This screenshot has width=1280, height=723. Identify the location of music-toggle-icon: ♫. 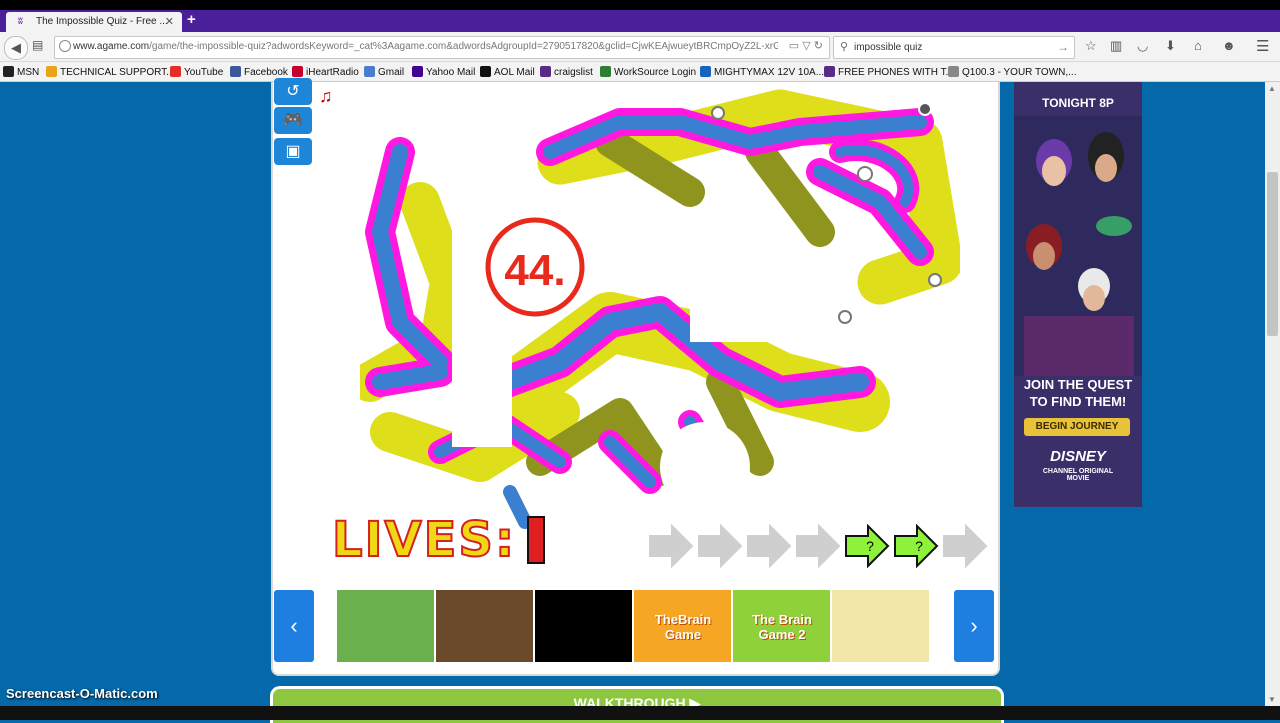
(326, 96).